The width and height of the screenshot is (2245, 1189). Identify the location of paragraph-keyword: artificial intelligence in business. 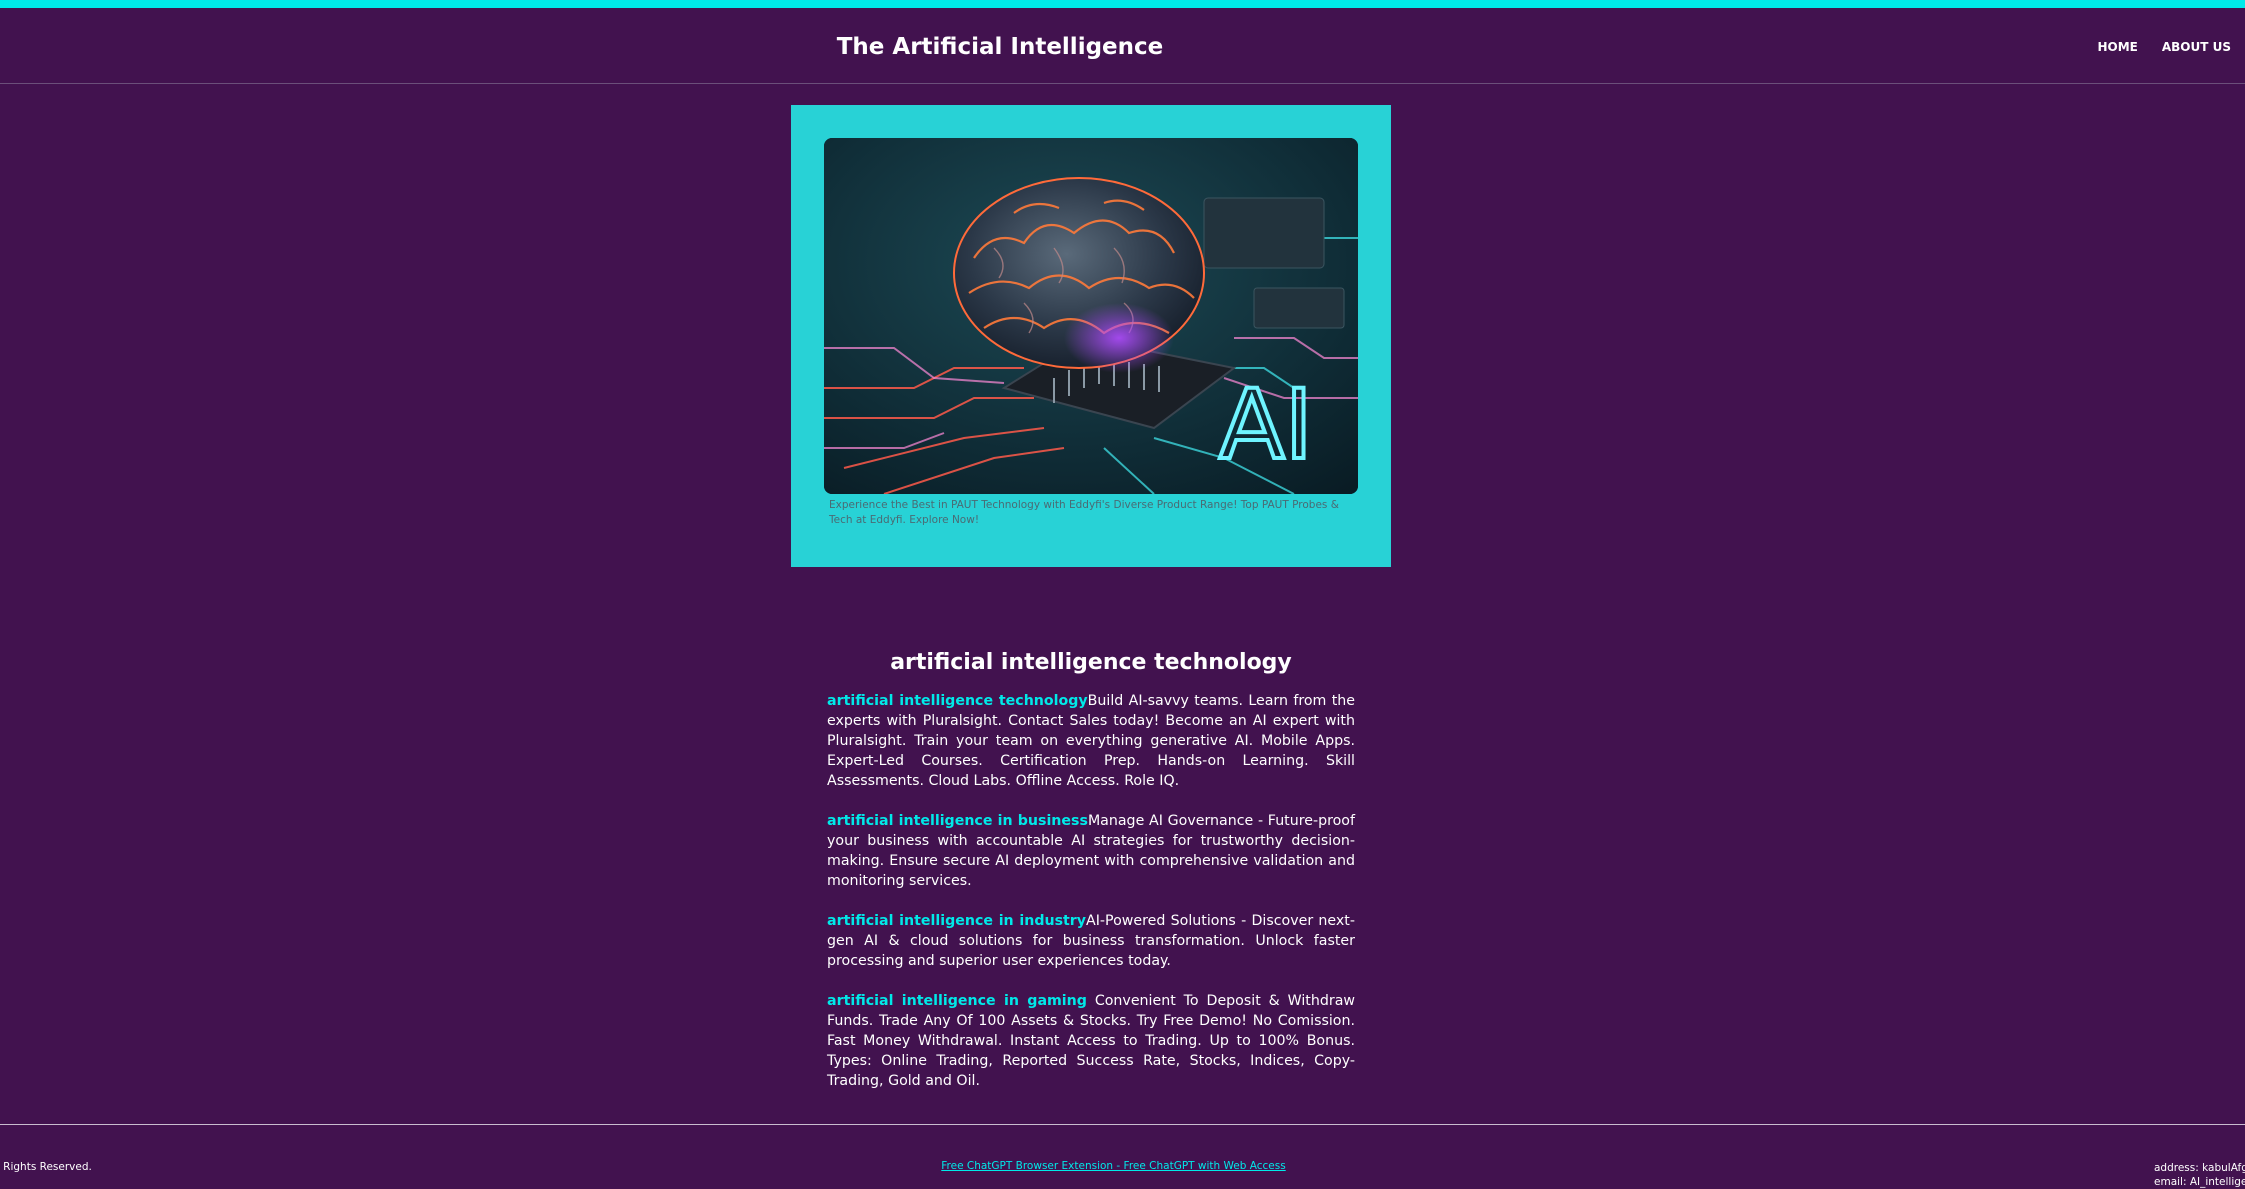
(957, 821).